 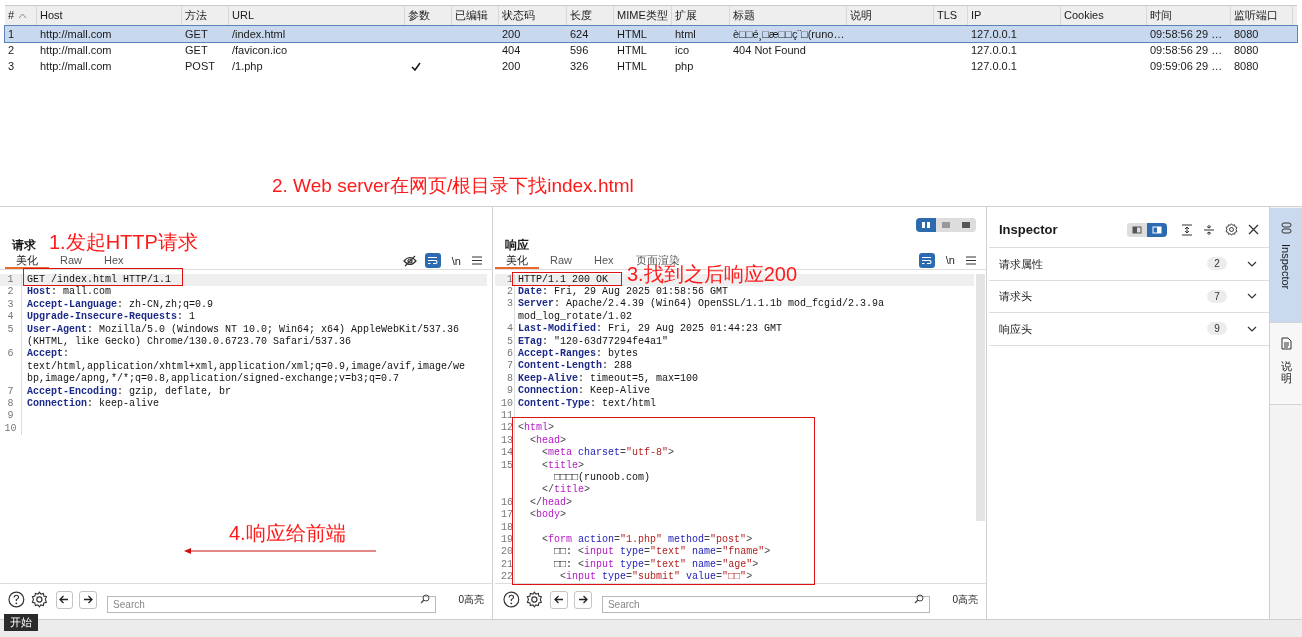 What do you see at coordinates (656, 564) in the screenshot?
I see `code-line: □□: <input type="text" name="age">` at bounding box center [656, 564].